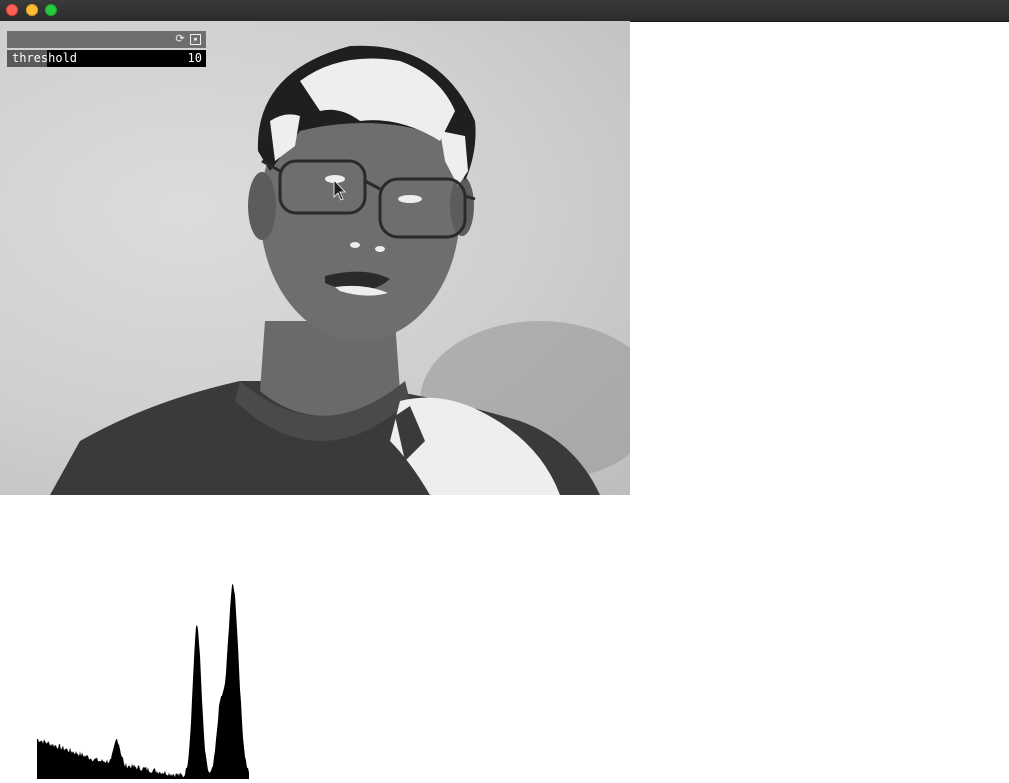  What do you see at coordinates (12, 10) in the screenshot?
I see `window-close-button` at bounding box center [12, 10].